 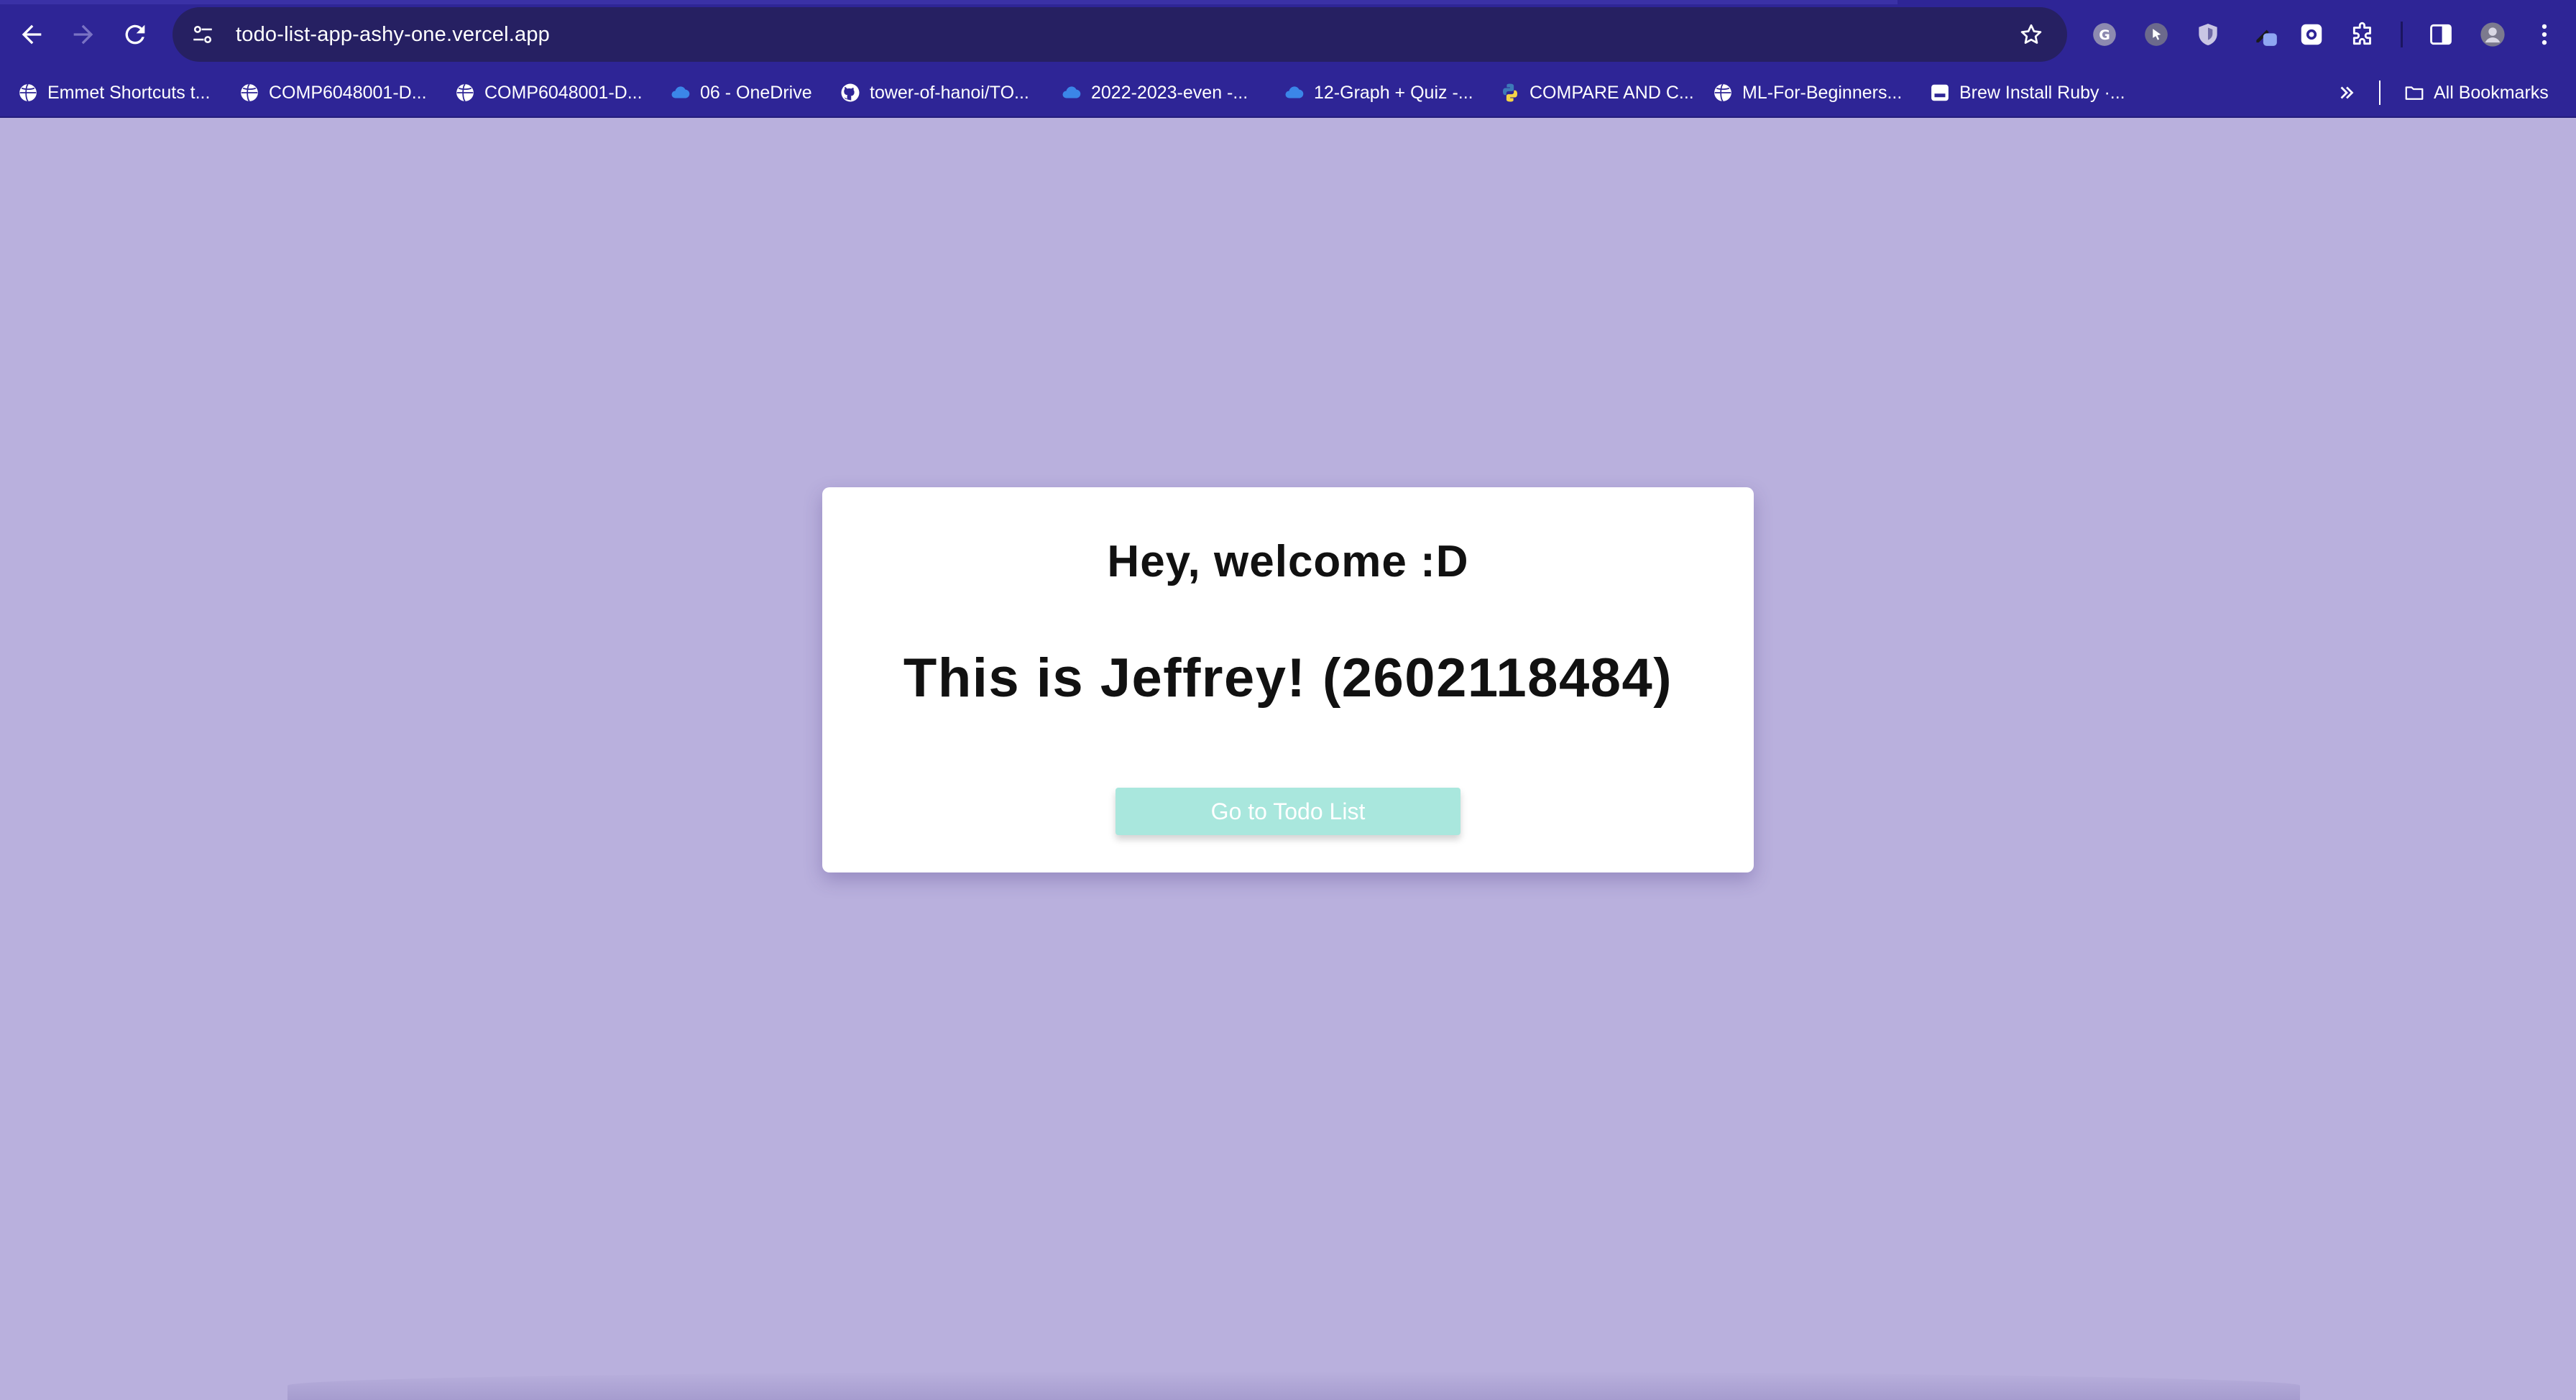 I want to click on more-vertical-icon, so click(x=2544, y=34).